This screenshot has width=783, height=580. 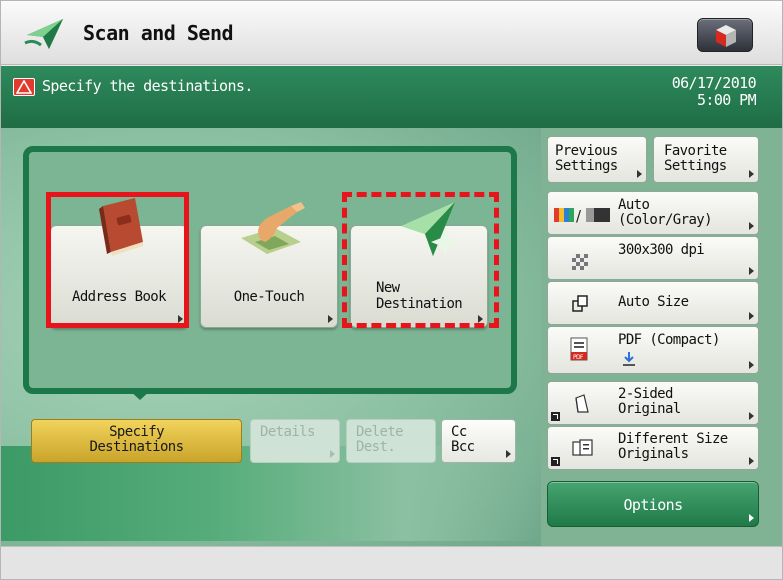 I want to click on color-gray-icon: /, so click(x=582, y=215).